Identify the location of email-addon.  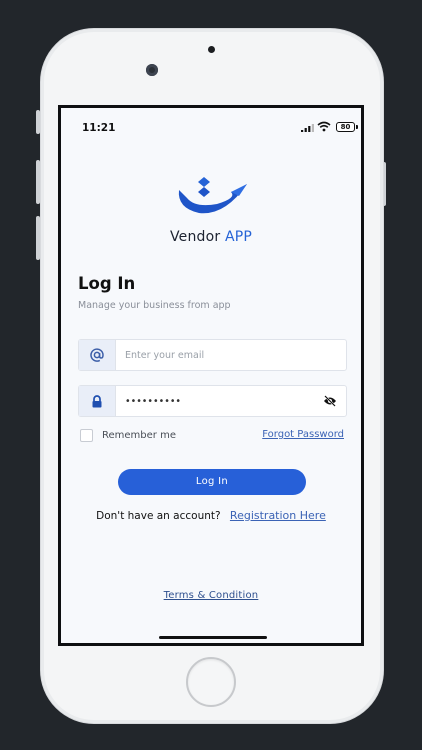
(97, 355).